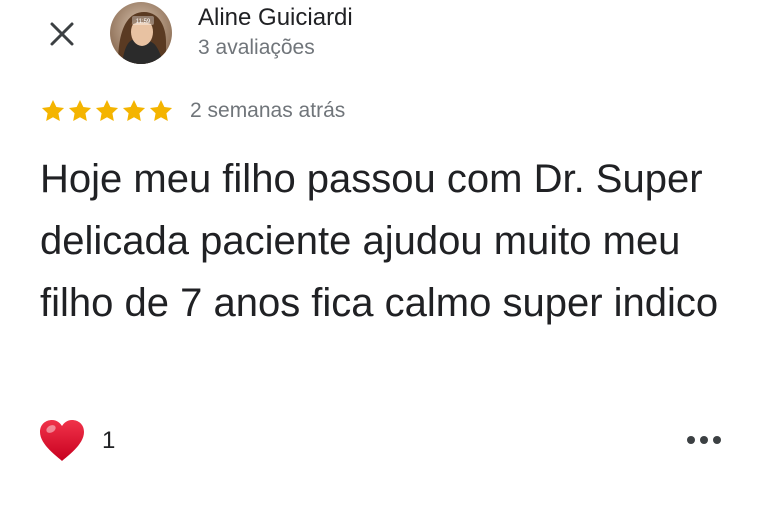 Image resolution: width=768 pixels, height=512 pixels. I want to click on author-name: Aline Guiciardi, so click(275, 18).